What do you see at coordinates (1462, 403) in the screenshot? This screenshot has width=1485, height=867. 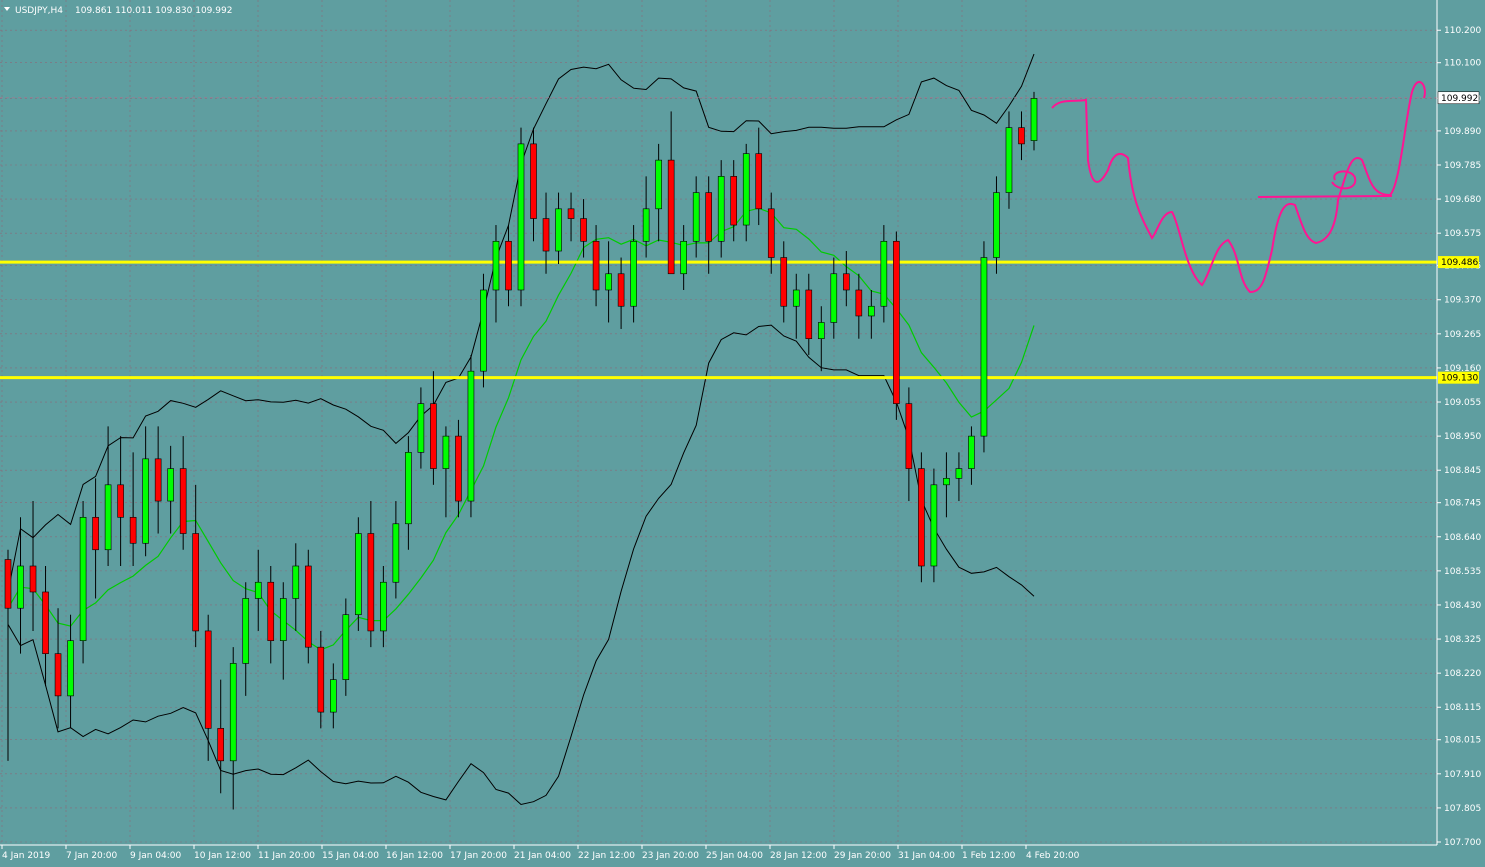 I see `y-tick-label: 109.055` at bounding box center [1462, 403].